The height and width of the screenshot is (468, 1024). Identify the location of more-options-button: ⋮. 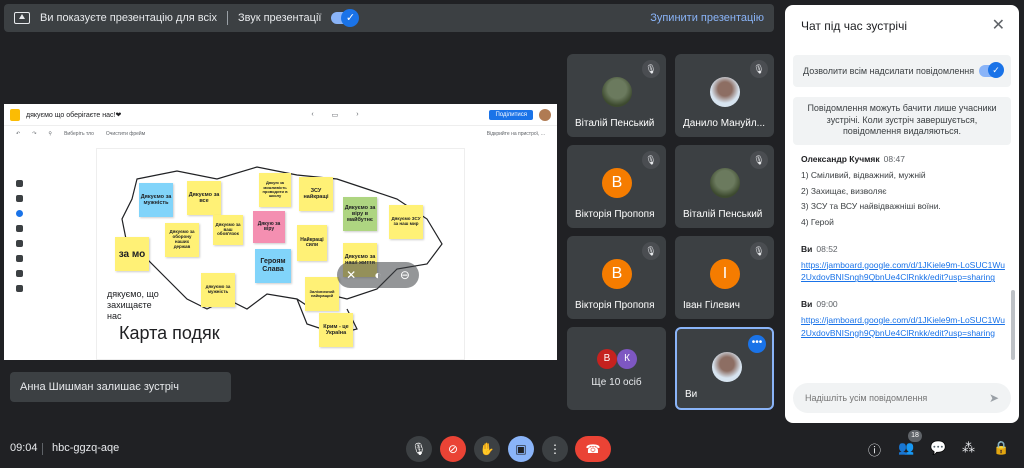
(555, 449).